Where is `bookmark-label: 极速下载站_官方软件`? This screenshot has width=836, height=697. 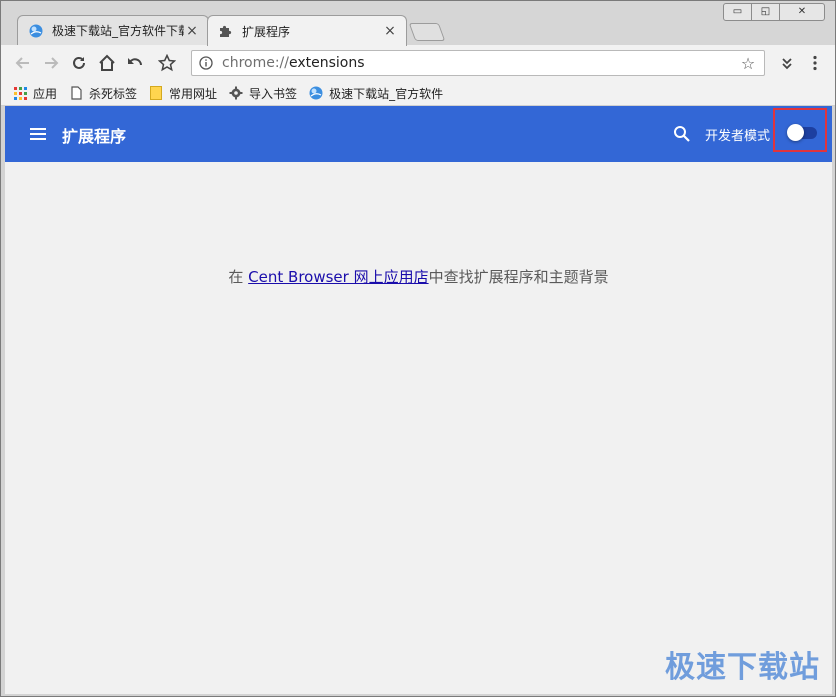 bookmark-label: 极速下载站_官方软件 is located at coordinates (386, 93).